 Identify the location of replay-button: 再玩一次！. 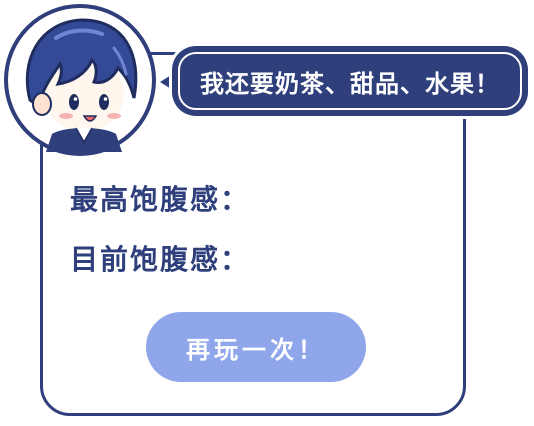
(256, 347).